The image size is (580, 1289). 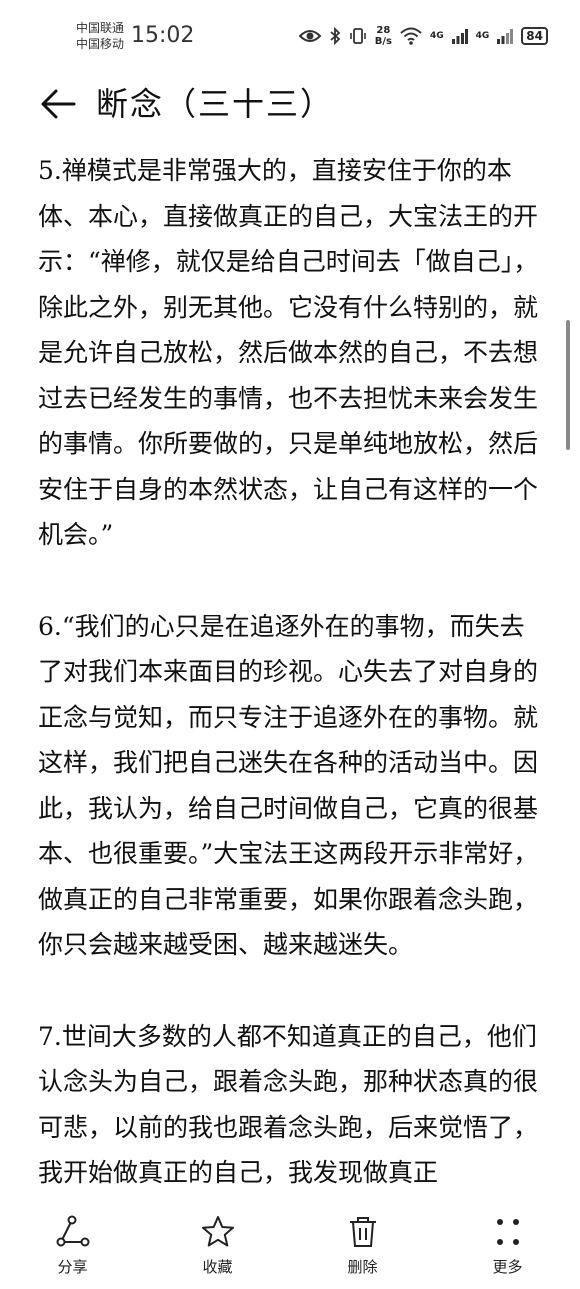 I want to click on vibrate-icon, so click(x=357, y=36).